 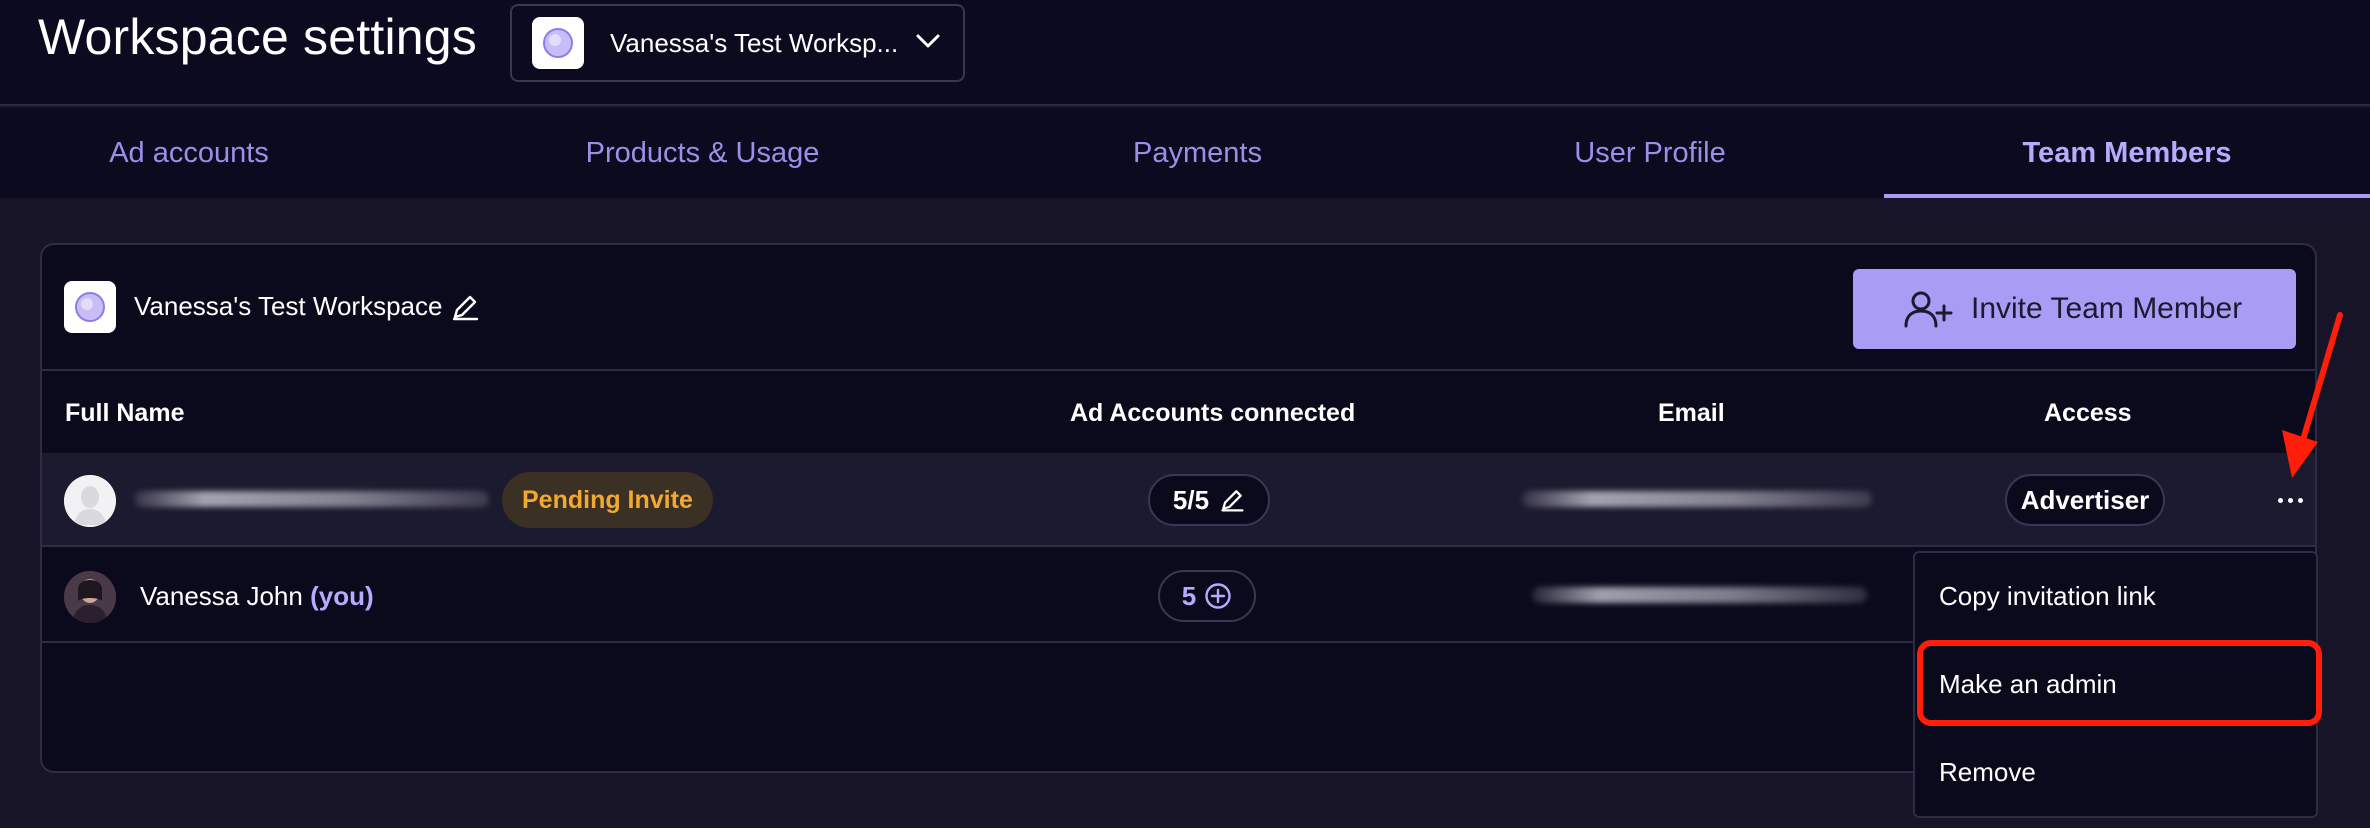 I want to click on more-options-button, so click(x=2290, y=500).